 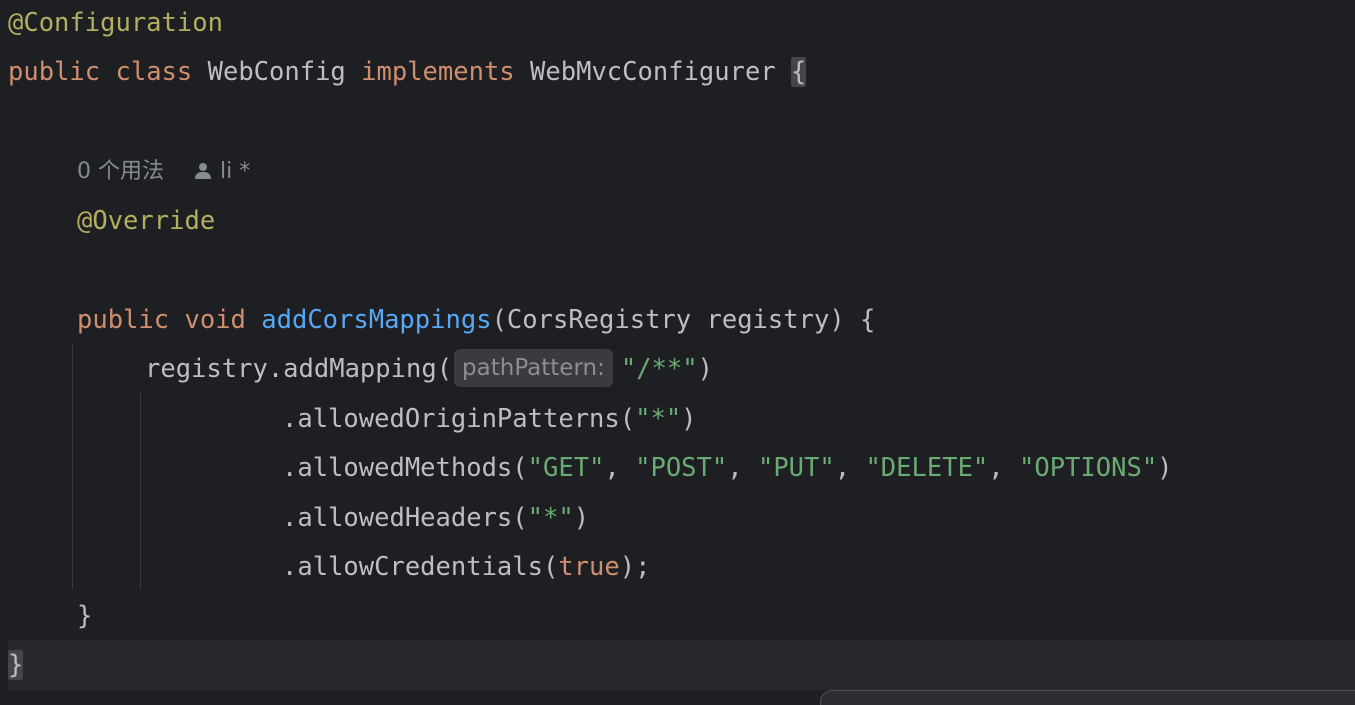 I want to click on code-line-6: registry.addMapping(pathPattern: "/**"), so click(x=429, y=369).